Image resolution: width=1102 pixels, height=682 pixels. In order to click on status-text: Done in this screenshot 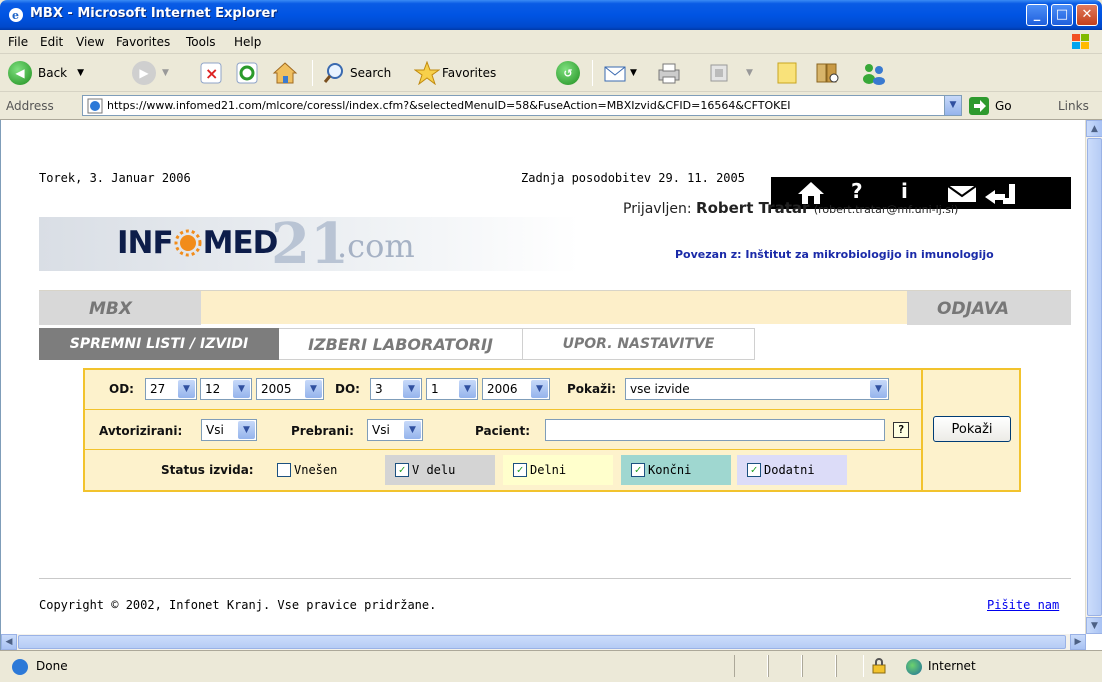, I will do `click(52, 666)`.